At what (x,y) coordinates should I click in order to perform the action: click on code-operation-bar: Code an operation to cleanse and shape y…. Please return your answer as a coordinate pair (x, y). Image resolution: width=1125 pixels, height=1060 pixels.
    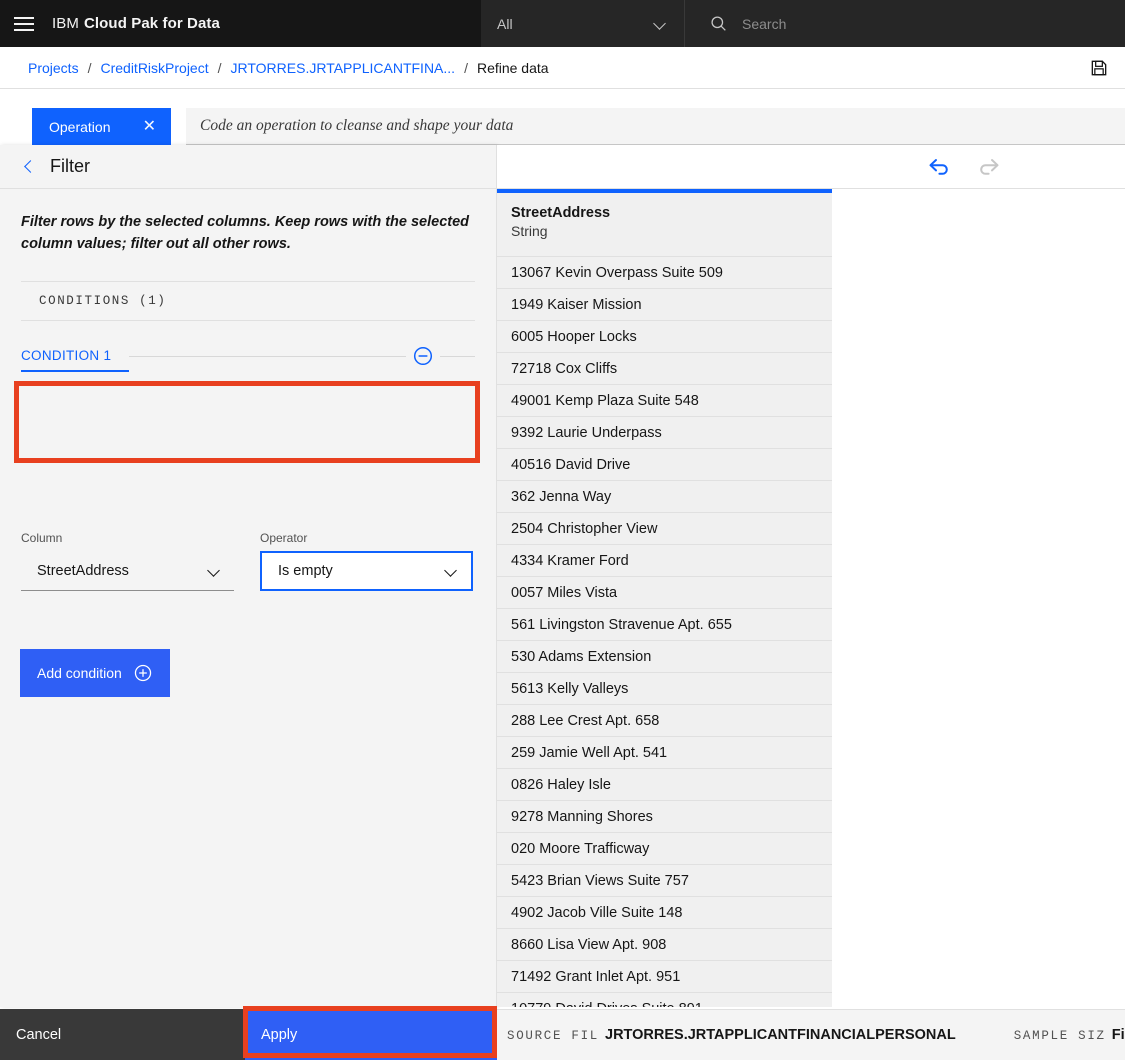
    Looking at the image, I should click on (655, 126).